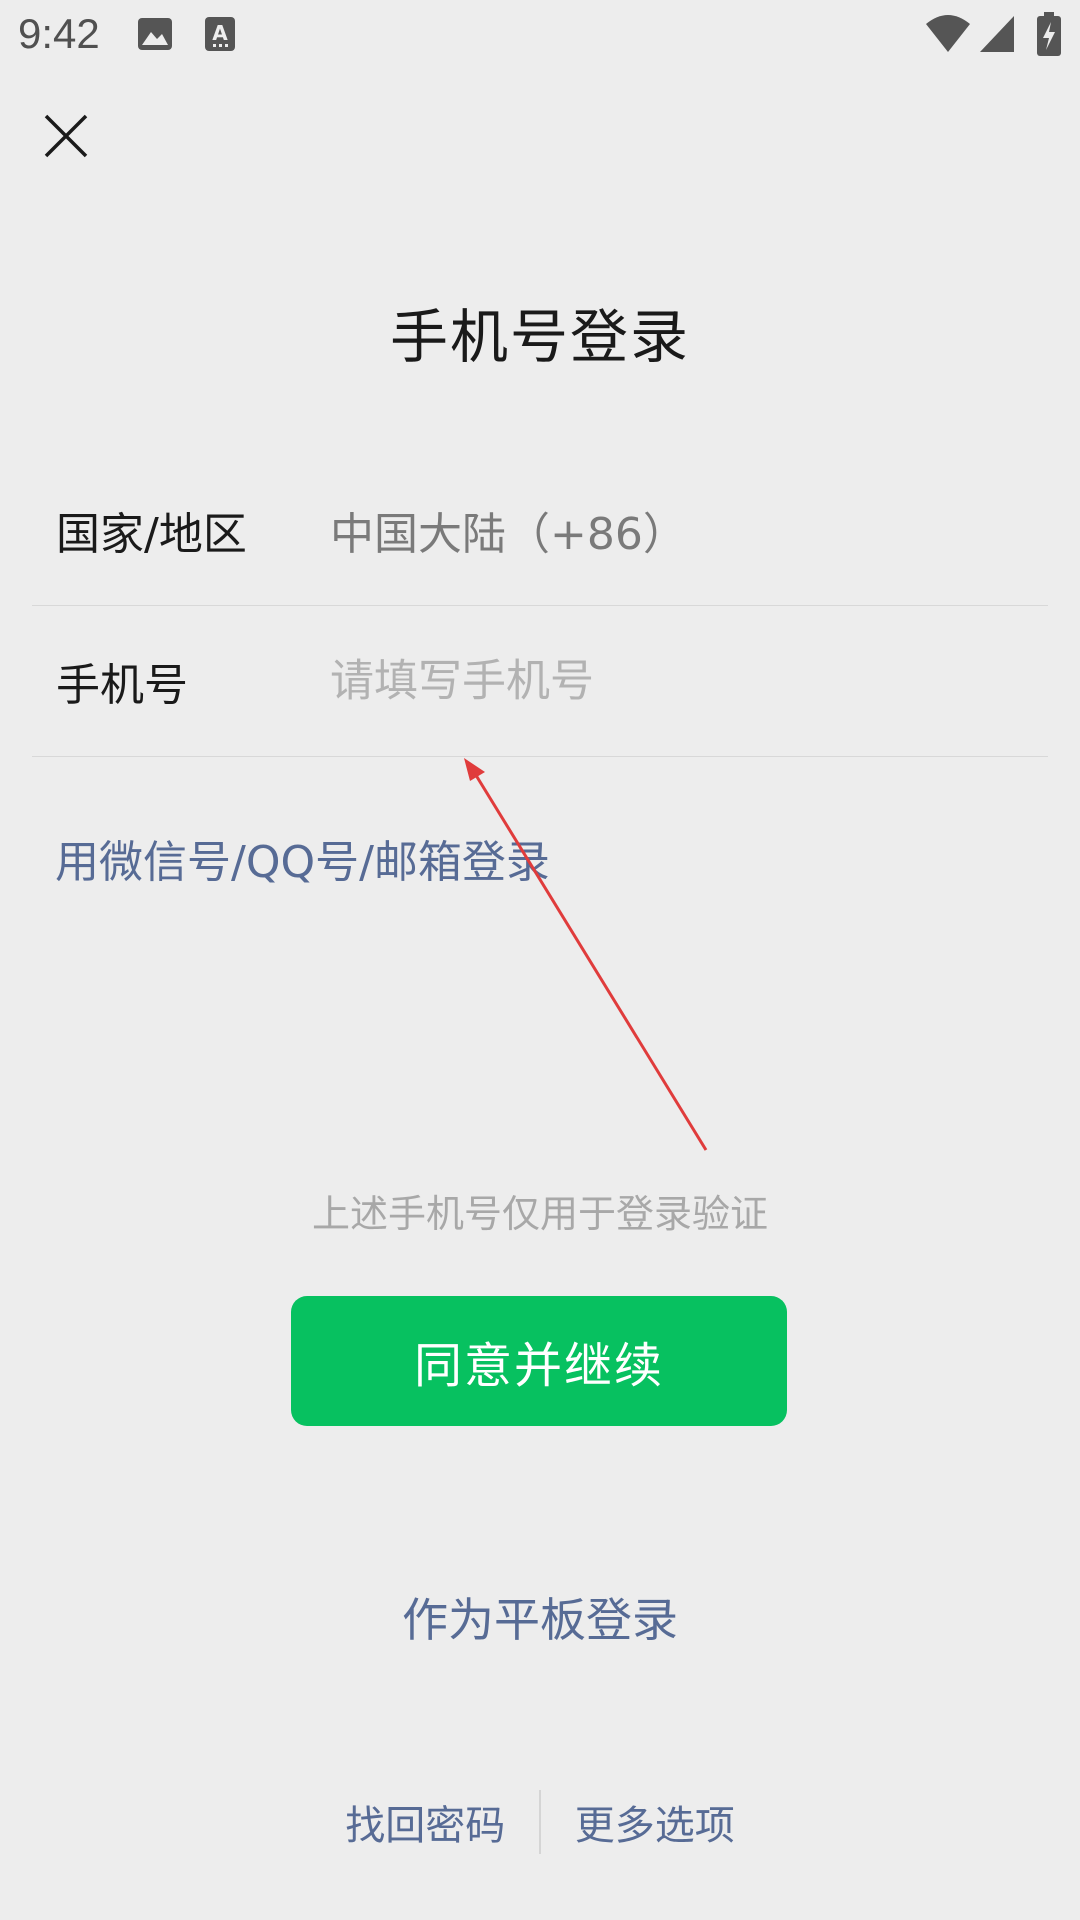  I want to click on close-icon, so click(66, 136).